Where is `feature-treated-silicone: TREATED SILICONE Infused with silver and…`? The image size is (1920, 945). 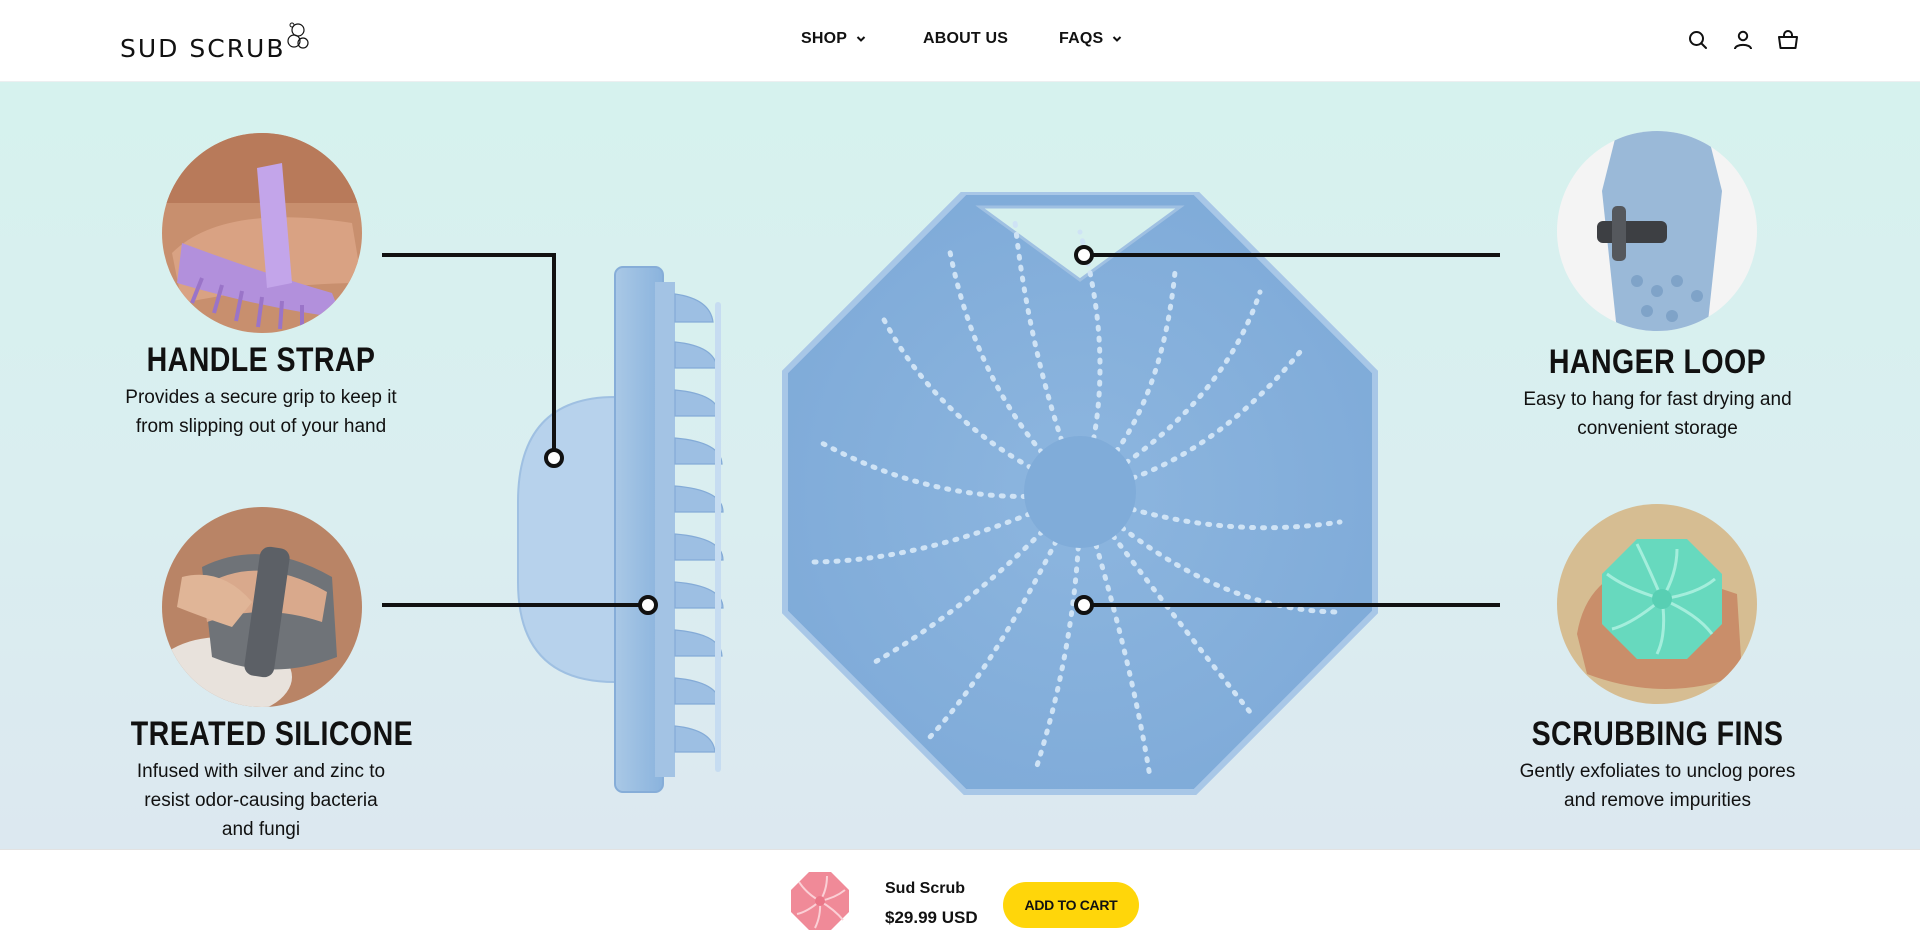 feature-treated-silicone: TREATED SILICONE Infused with silver and… is located at coordinates (261, 779).